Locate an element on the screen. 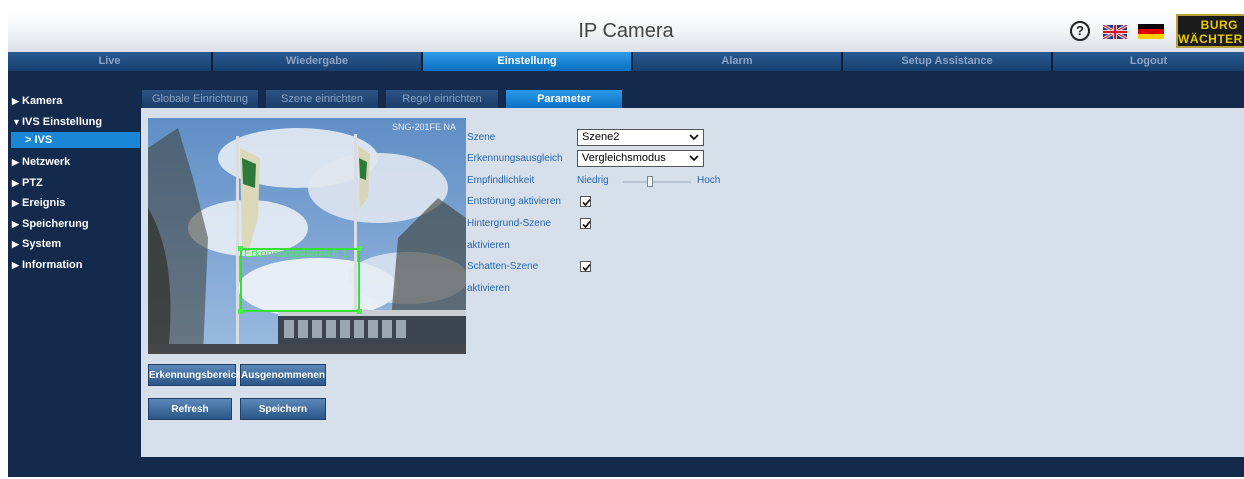 This screenshot has width=1244, height=479. noise-reduction-checkbox is located at coordinates (585, 201).